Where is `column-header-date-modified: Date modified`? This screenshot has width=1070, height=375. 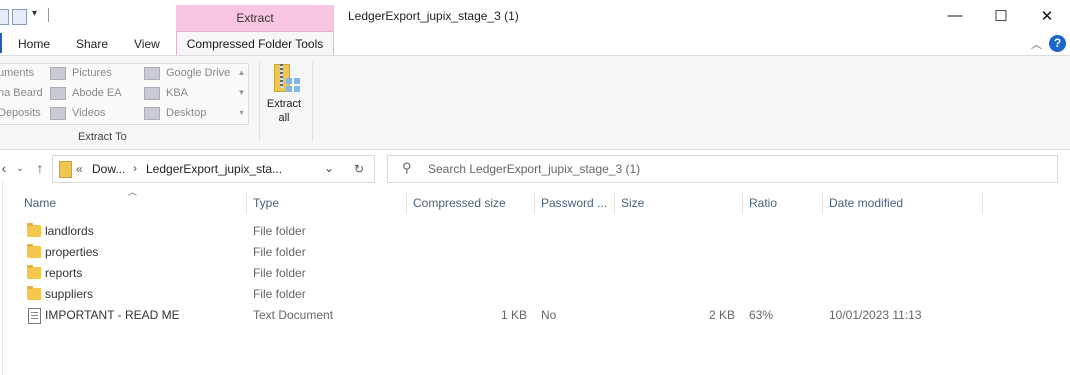 column-header-date-modified: Date modified is located at coordinates (903, 203).